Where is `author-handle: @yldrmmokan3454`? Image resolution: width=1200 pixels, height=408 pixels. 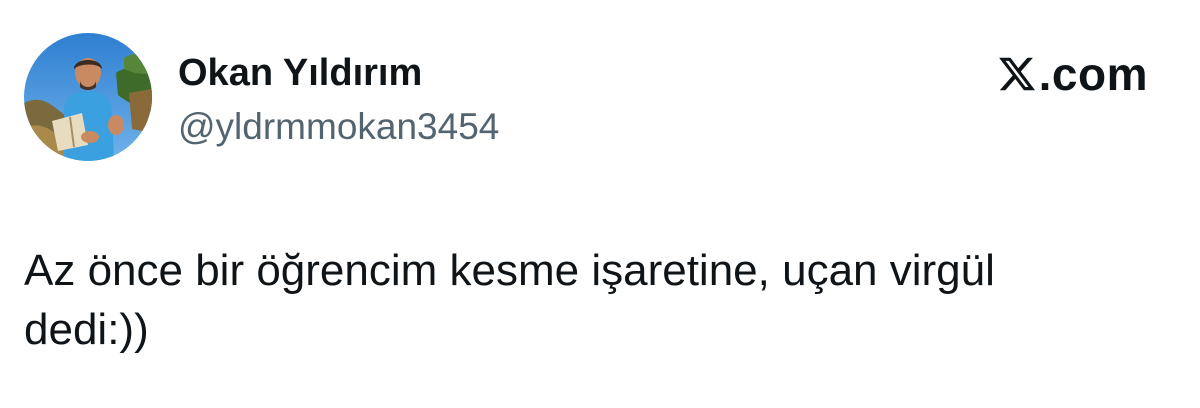 author-handle: @yldrmmokan3454 is located at coordinates (338, 127).